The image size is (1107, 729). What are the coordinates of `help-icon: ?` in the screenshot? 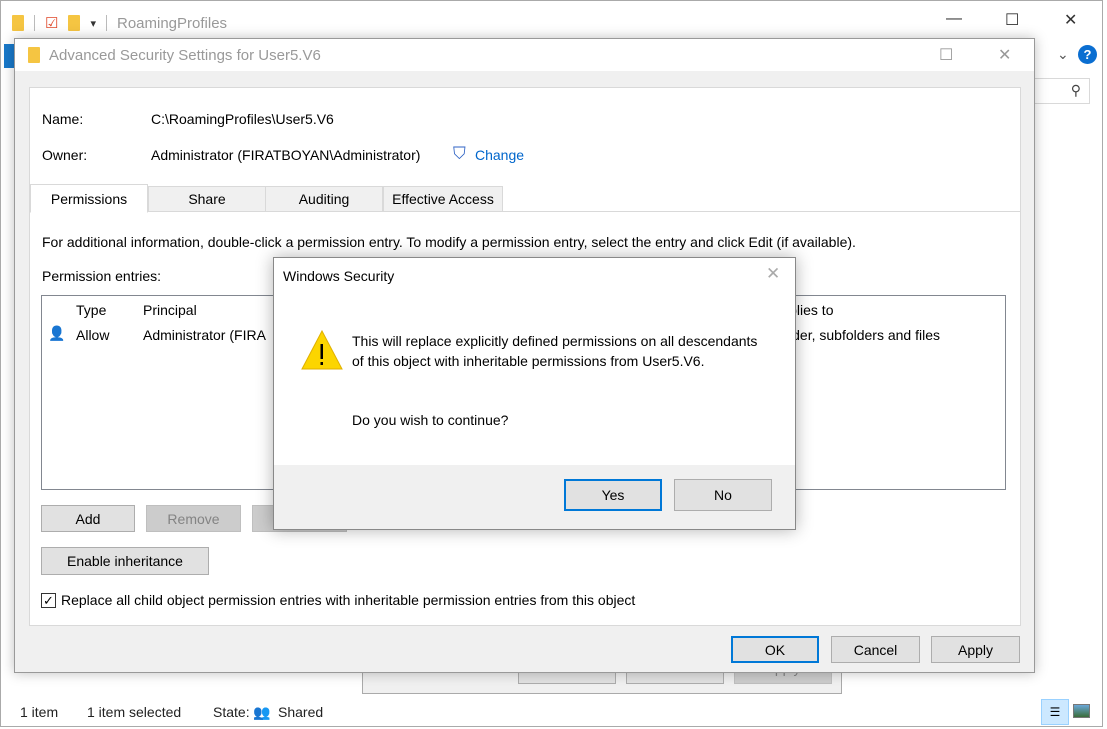 It's located at (1087, 54).